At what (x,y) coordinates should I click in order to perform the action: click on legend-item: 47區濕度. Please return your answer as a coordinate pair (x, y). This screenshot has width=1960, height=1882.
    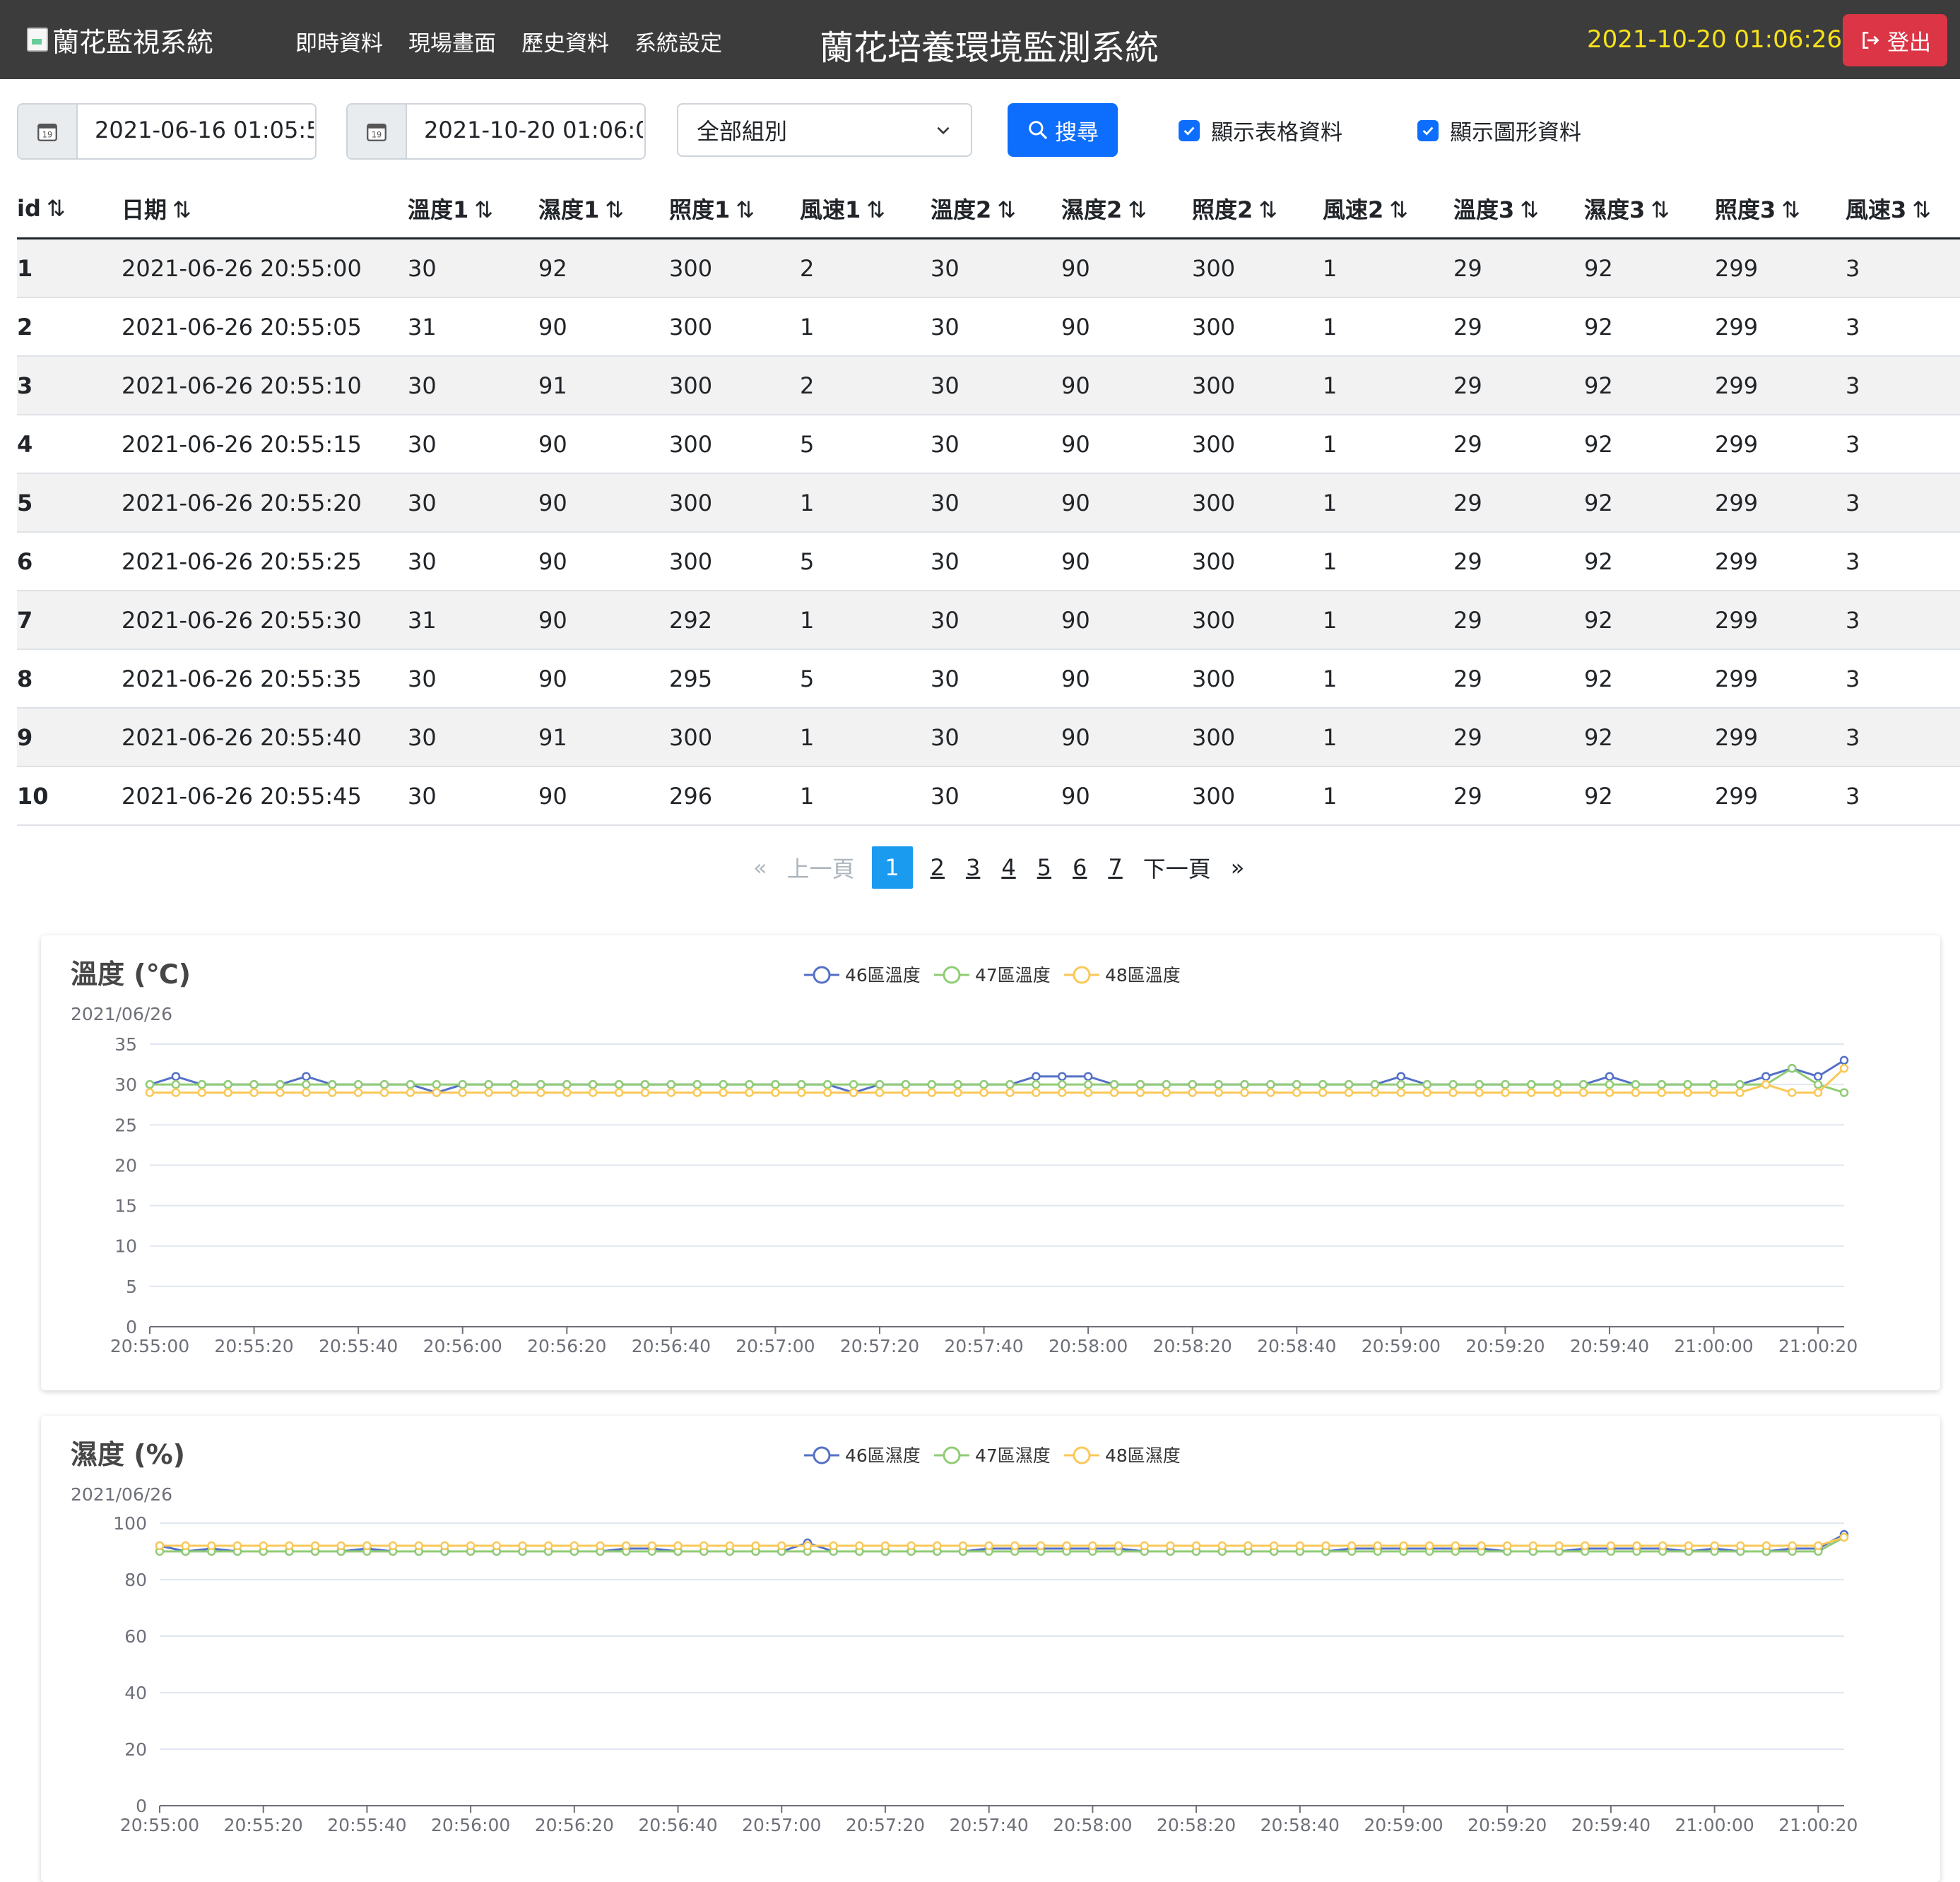
    Looking at the image, I should click on (992, 1456).